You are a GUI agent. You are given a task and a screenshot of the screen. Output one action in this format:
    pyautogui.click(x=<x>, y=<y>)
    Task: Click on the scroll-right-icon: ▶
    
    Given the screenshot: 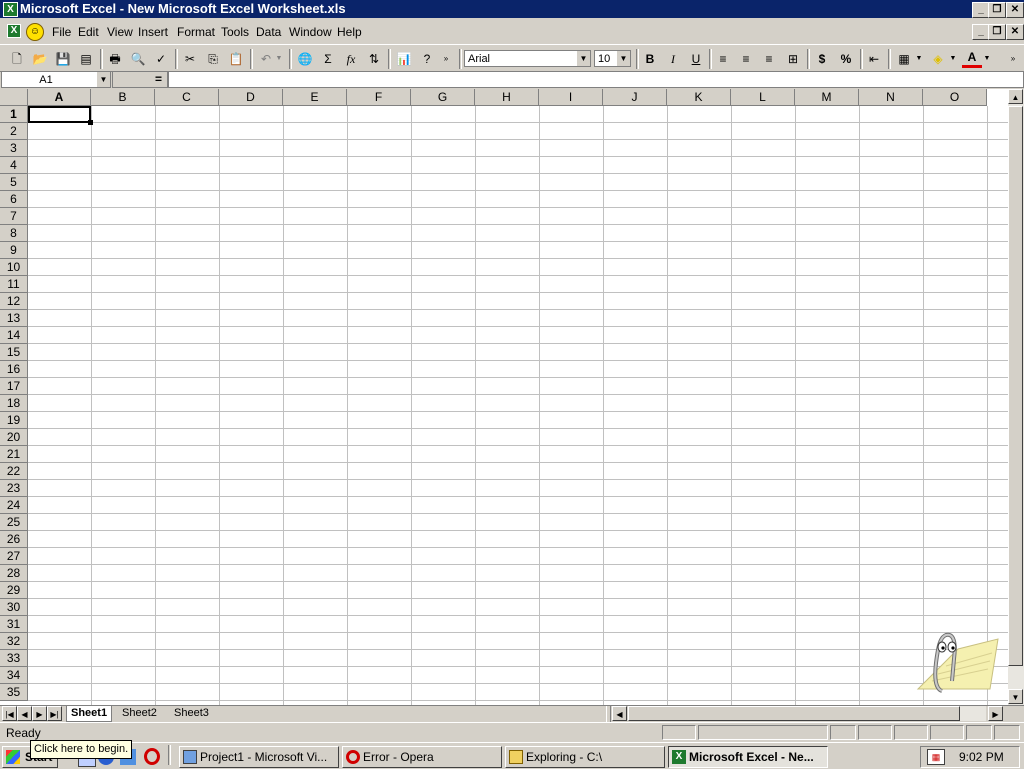 What is the action you would take?
    pyautogui.click(x=995, y=713)
    